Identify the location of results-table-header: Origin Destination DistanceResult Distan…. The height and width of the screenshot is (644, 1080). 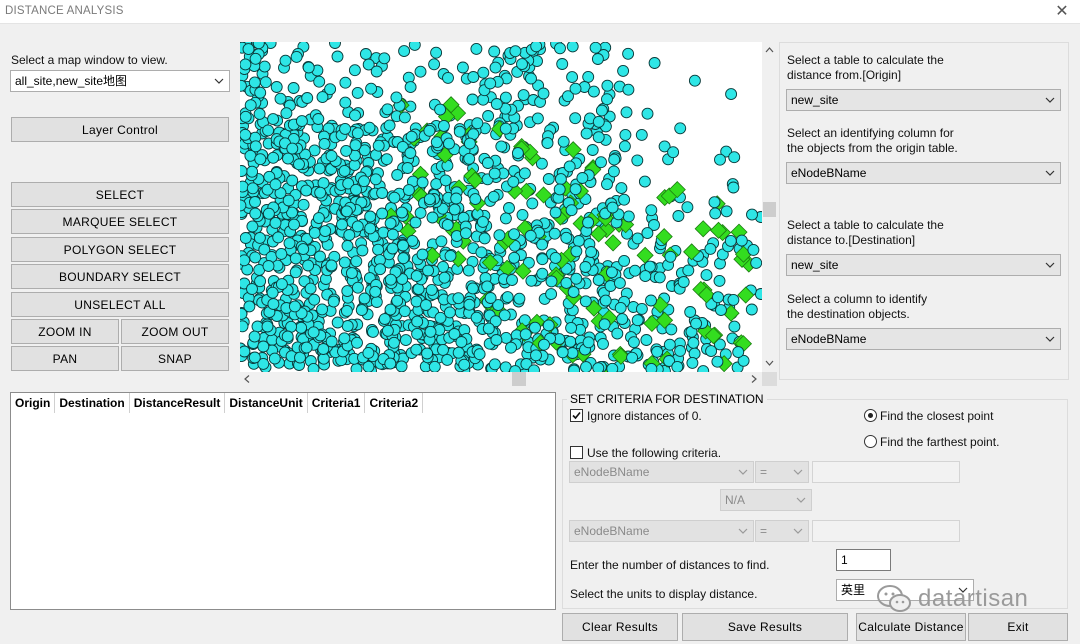
(217, 403).